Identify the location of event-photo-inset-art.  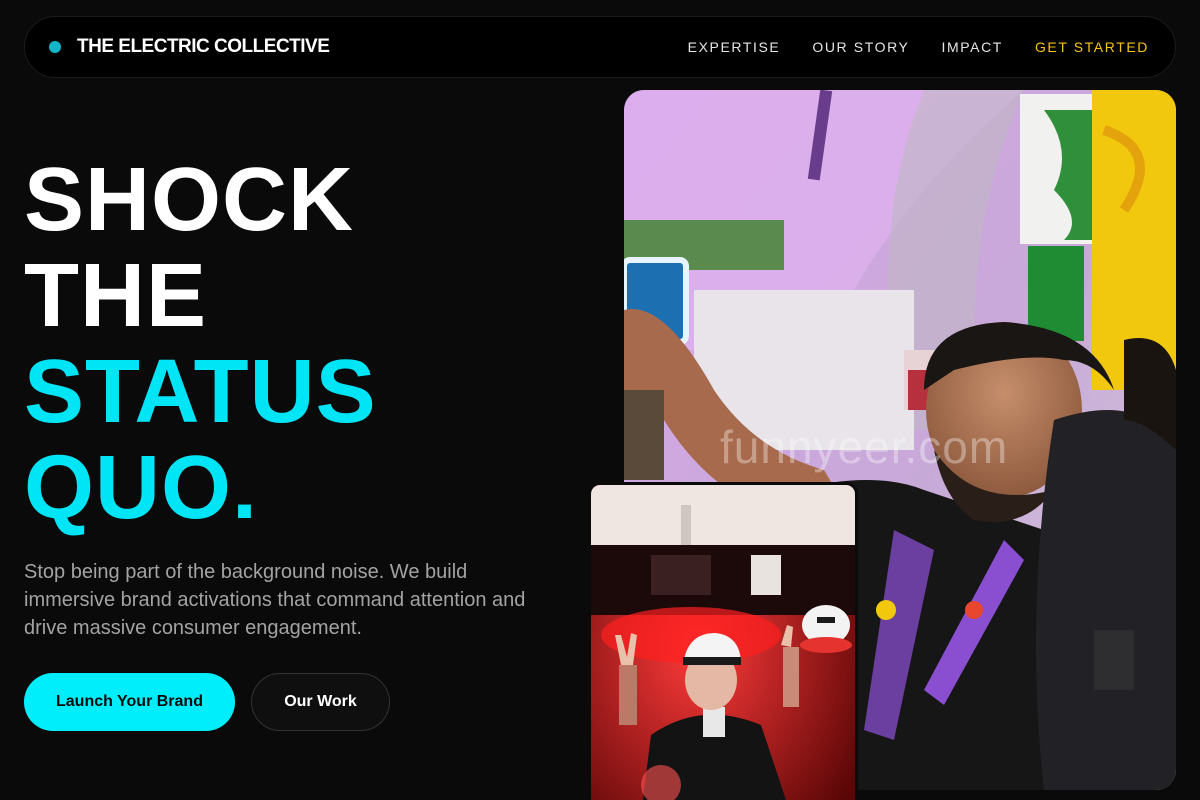
(723, 642).